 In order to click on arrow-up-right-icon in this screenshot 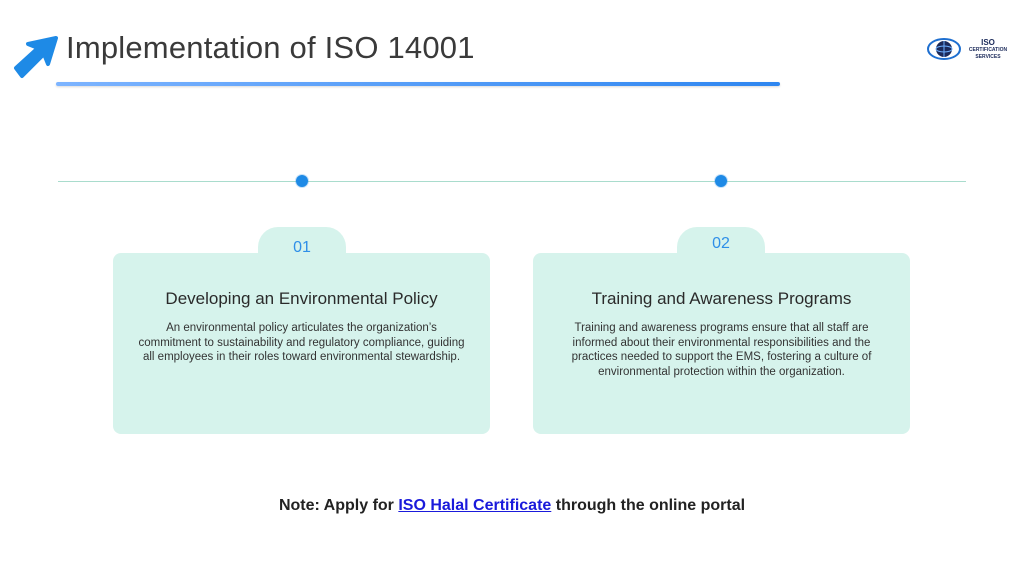, I will do `click(36, 57)`.